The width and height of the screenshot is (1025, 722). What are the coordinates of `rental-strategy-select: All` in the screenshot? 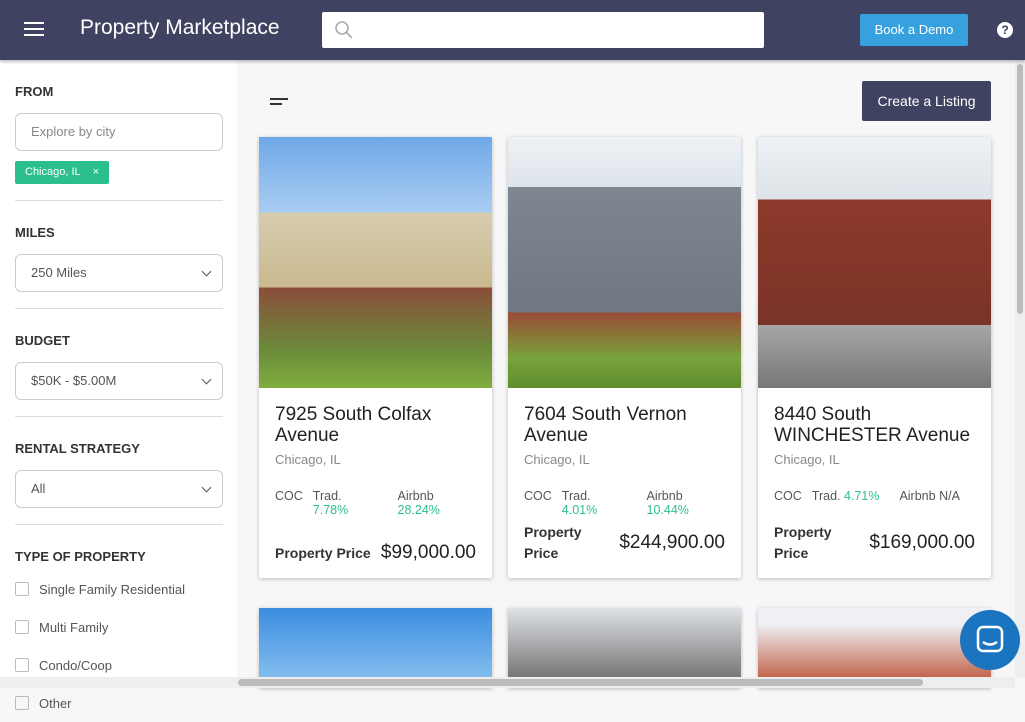 It's located at (119, 489).